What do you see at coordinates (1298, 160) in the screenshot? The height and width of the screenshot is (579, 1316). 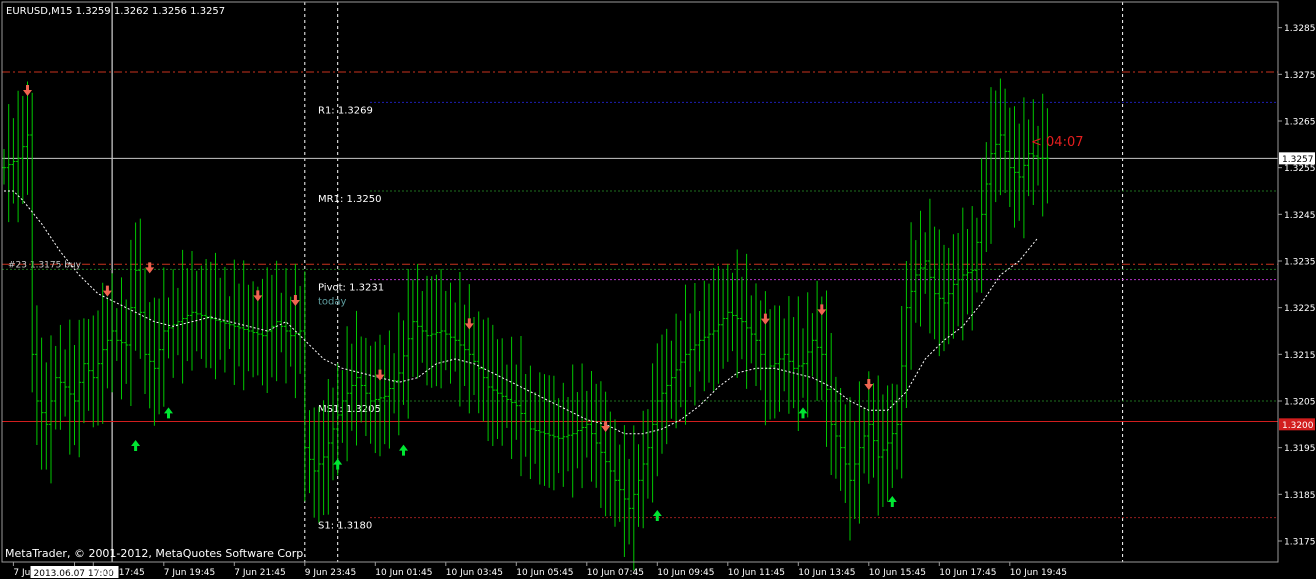 I see `bid-price-label: 1.3257` at bounding box center [1298, 160].